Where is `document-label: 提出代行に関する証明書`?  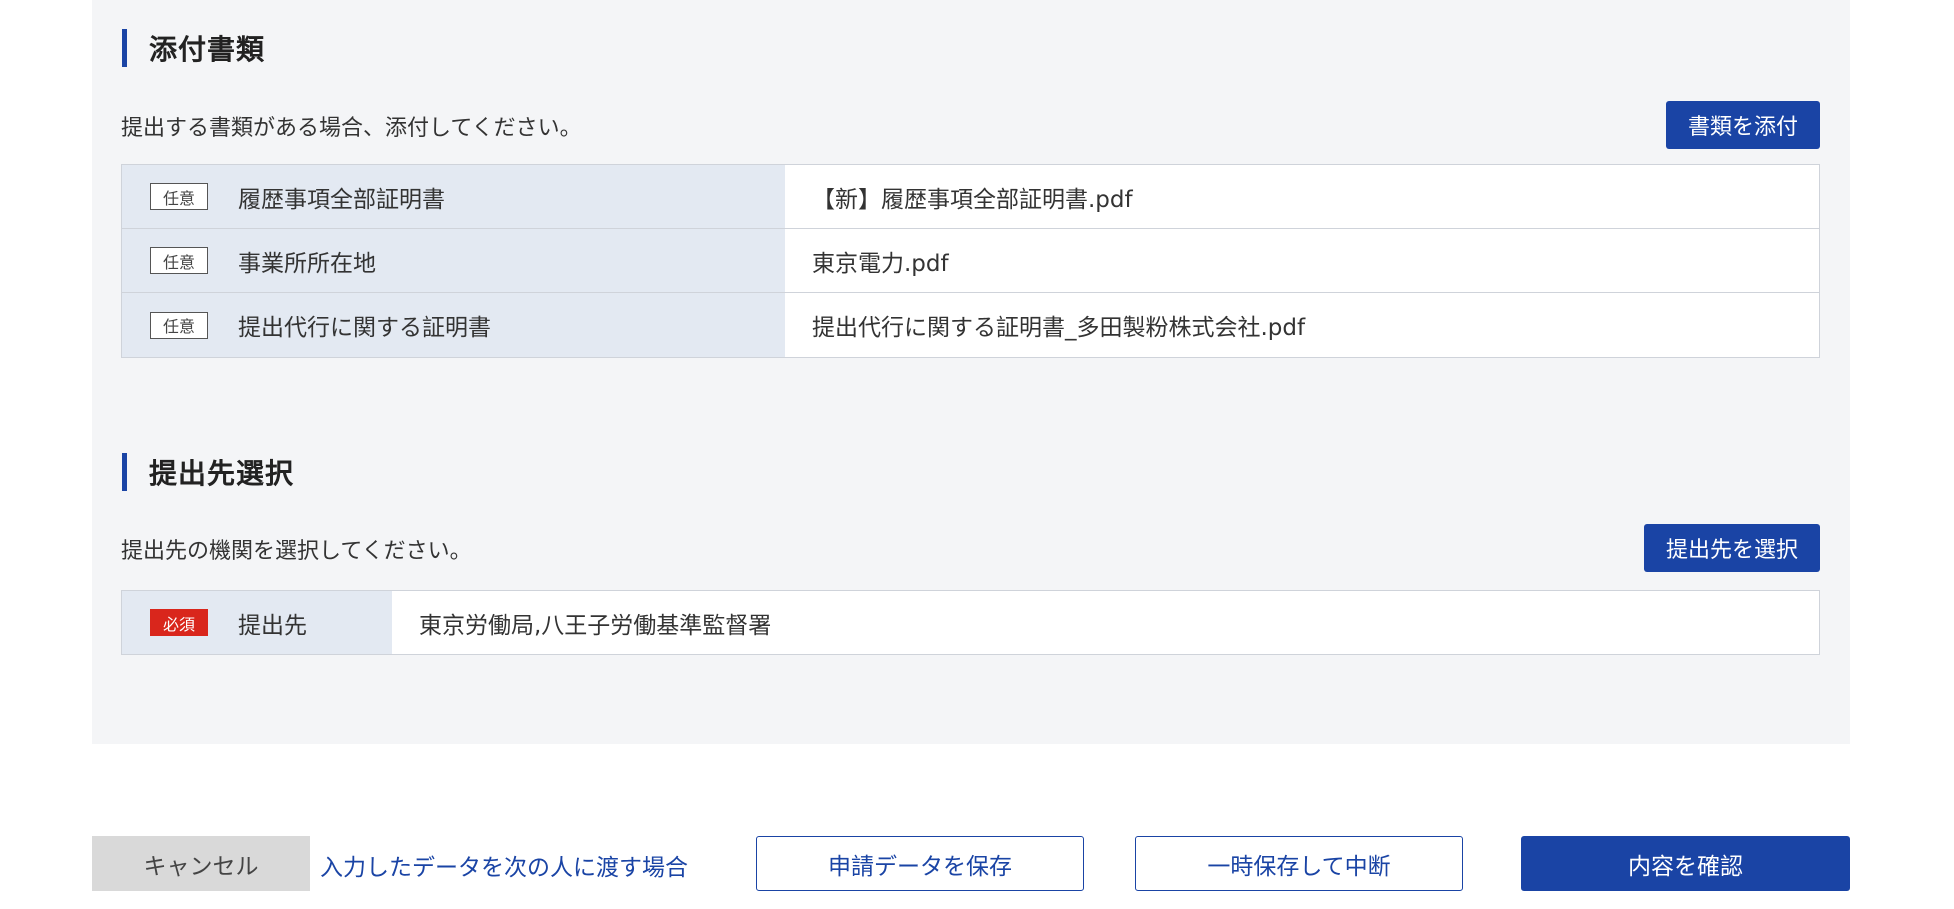 document-label: 提出代行に関する証明書 is located at coordinates (364, 328).